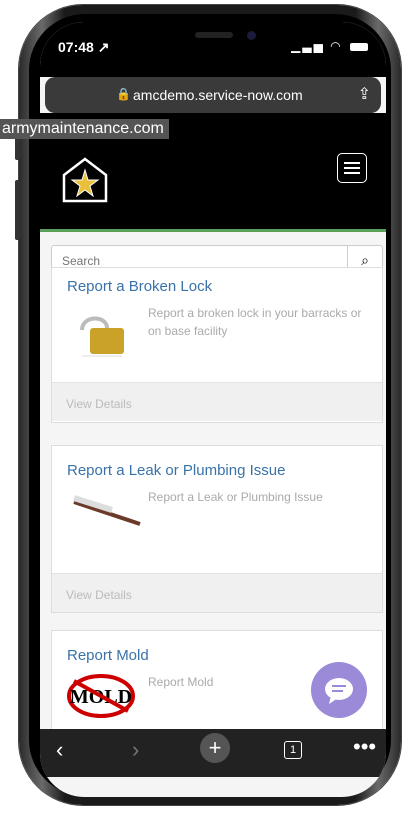  I want to click on chat-bubble-icon, so click(339, 691).